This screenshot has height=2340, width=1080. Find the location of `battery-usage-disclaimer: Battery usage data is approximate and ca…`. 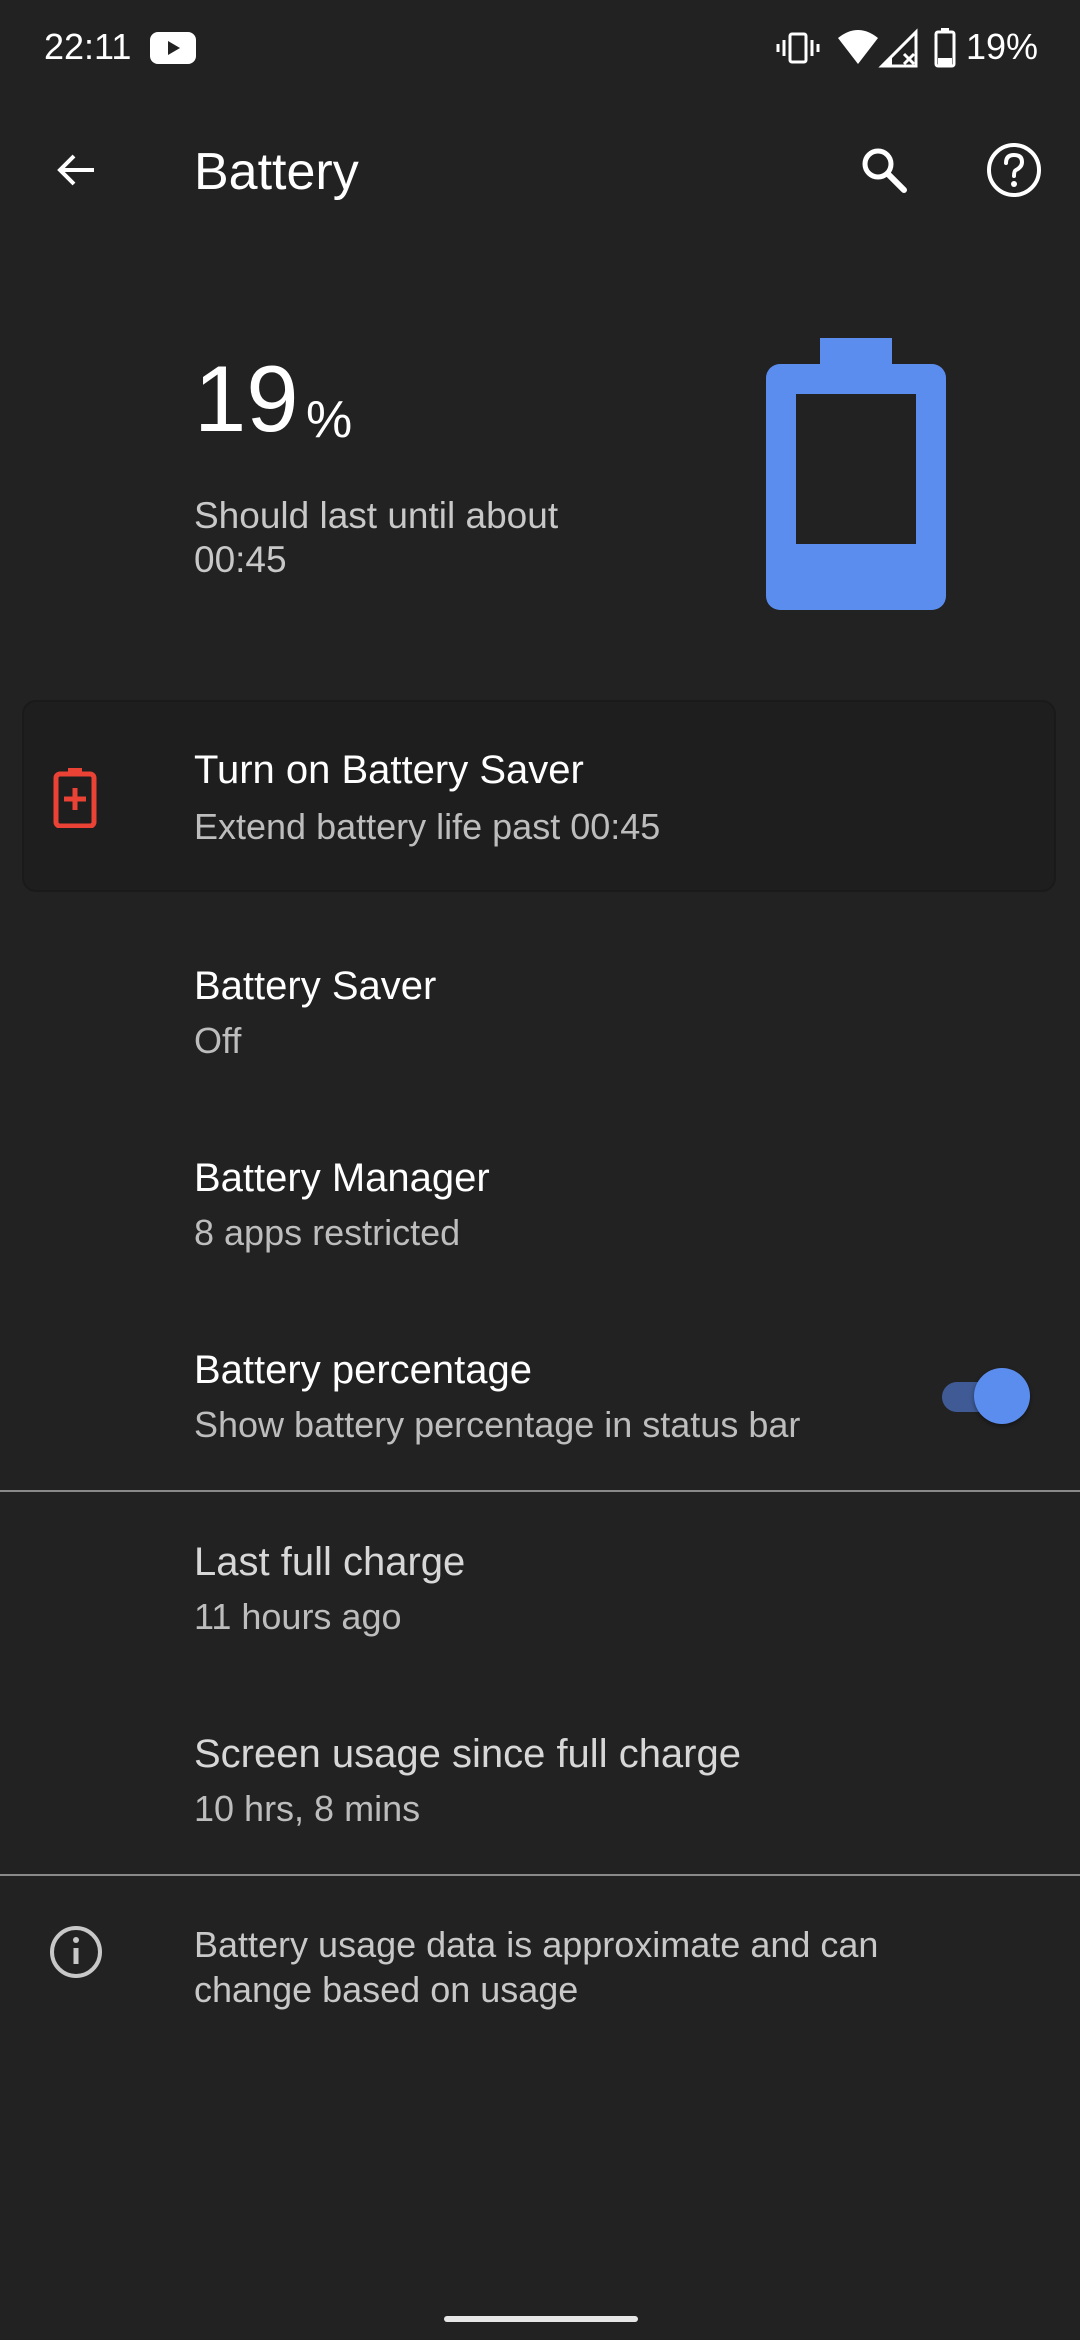

battery-usage-disclaimer: Battery usage data is approximate and ca… is located at coordinates (536, 1967).